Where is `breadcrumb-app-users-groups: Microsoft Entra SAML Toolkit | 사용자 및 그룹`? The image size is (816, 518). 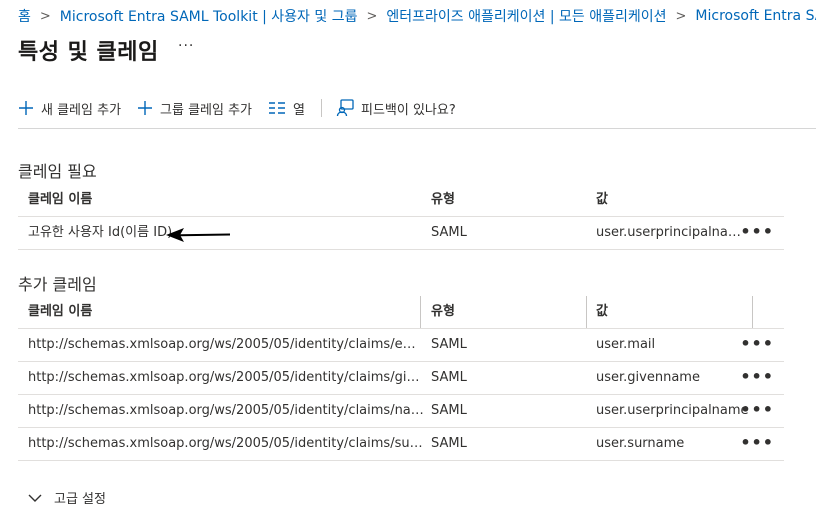
breadcrumb-app-users-groups: Microsoft Entra SAML Toolkit | 사용자 및 그룹 is located at coordinates (209, 16).